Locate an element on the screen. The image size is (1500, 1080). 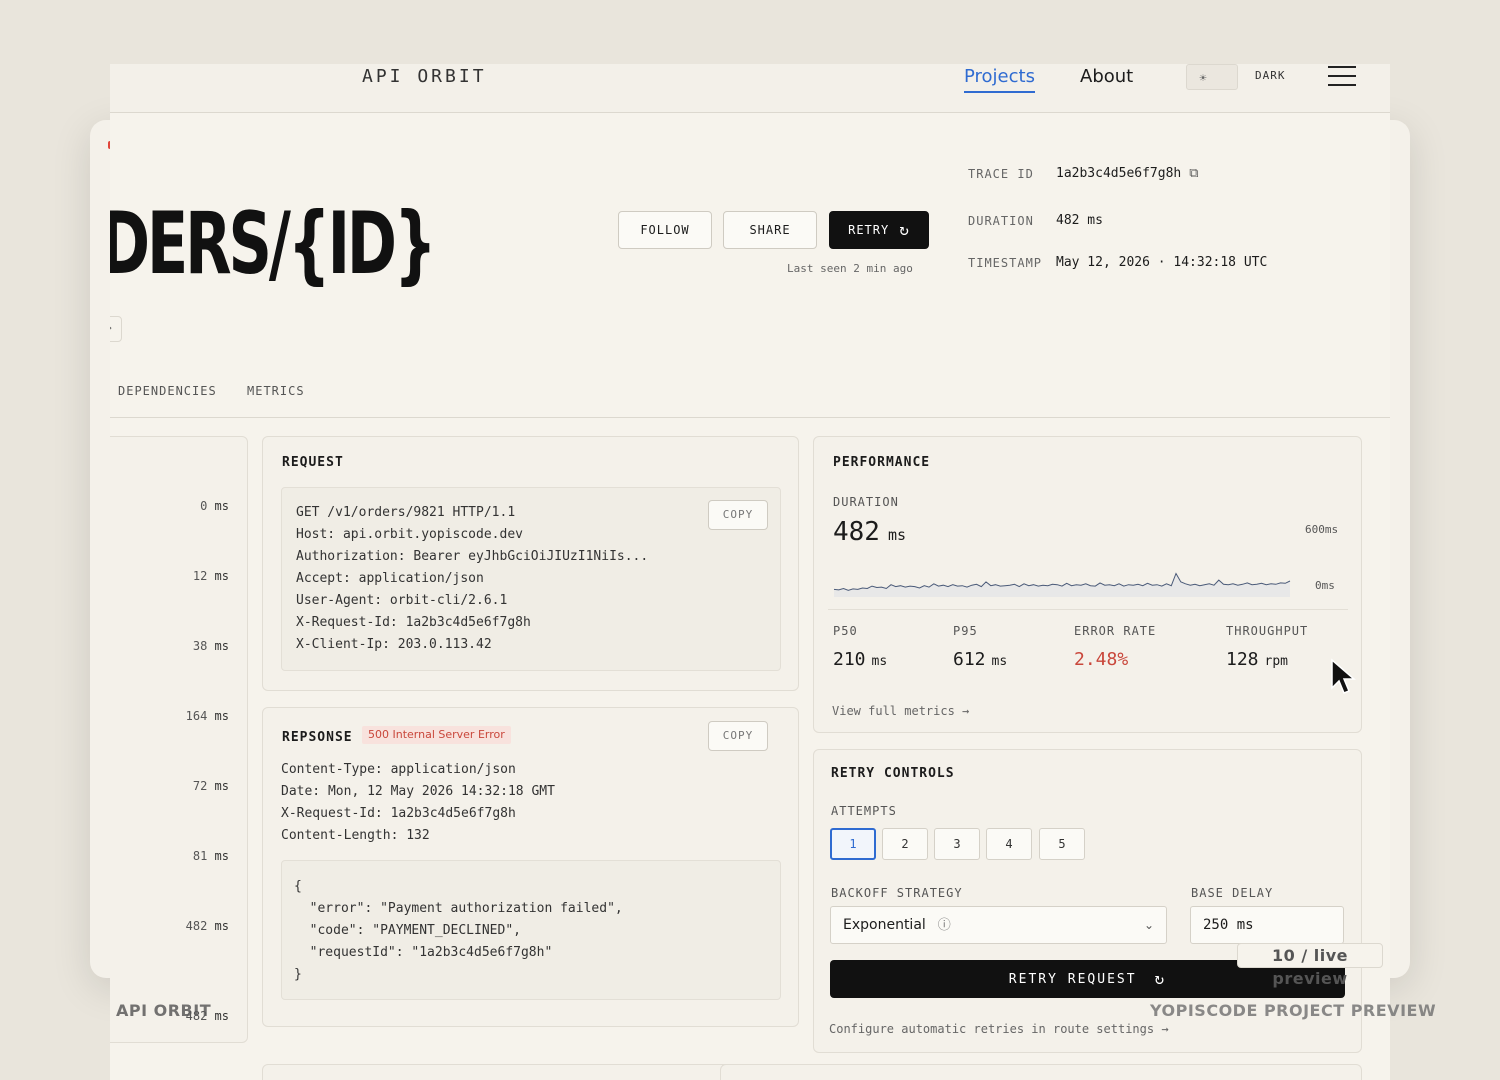
caption-left: API ORBIT is located at coordinates (164, 1010).